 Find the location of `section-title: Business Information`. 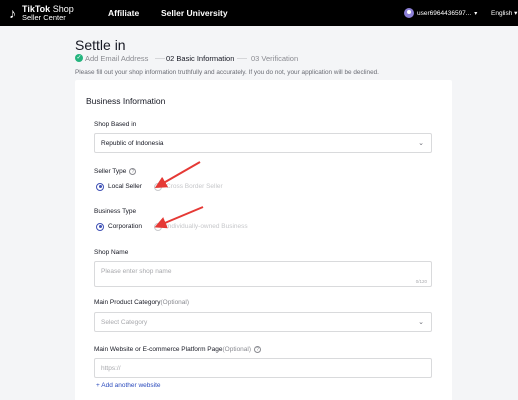

section-title: Business Information is located at coordinates (126, 101).